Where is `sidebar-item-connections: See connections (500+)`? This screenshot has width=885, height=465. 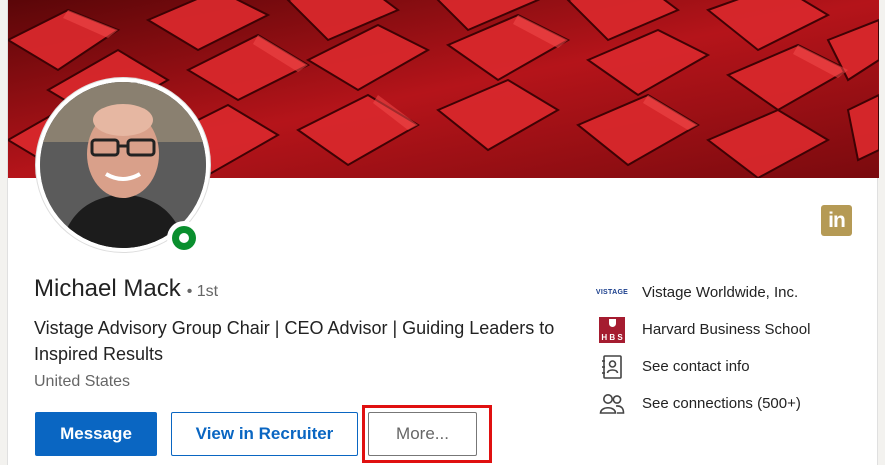 sidebar-item-connections: See connections (500+) is located at coordinates (734, 403).